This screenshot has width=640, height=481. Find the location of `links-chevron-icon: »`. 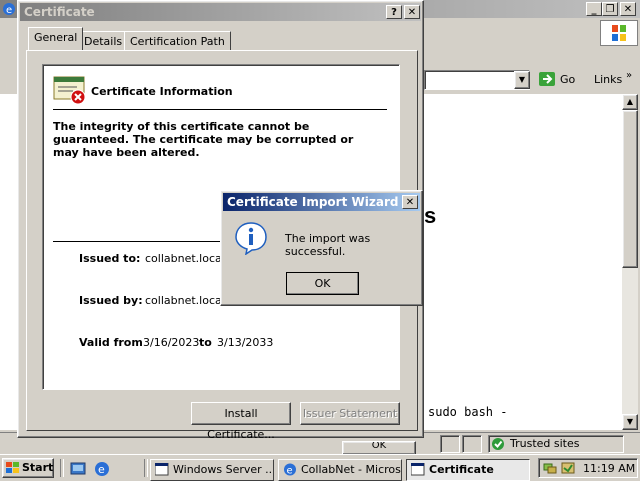

links-chevron-icon: » is located at coordinates (629, 75).